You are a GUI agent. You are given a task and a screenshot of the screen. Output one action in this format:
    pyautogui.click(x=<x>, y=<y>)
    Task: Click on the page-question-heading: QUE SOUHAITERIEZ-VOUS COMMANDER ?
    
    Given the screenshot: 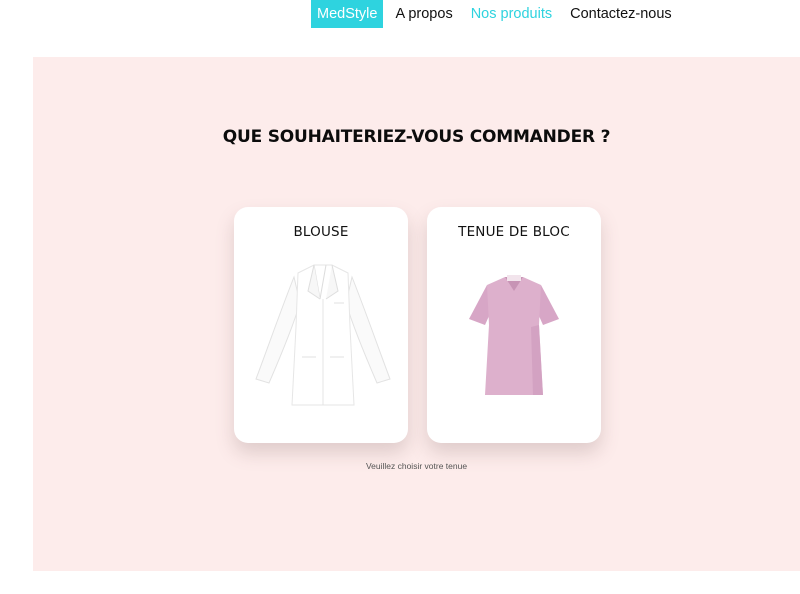 What is the action you would take?
    pyautogui.click(x=416, y=137)
    